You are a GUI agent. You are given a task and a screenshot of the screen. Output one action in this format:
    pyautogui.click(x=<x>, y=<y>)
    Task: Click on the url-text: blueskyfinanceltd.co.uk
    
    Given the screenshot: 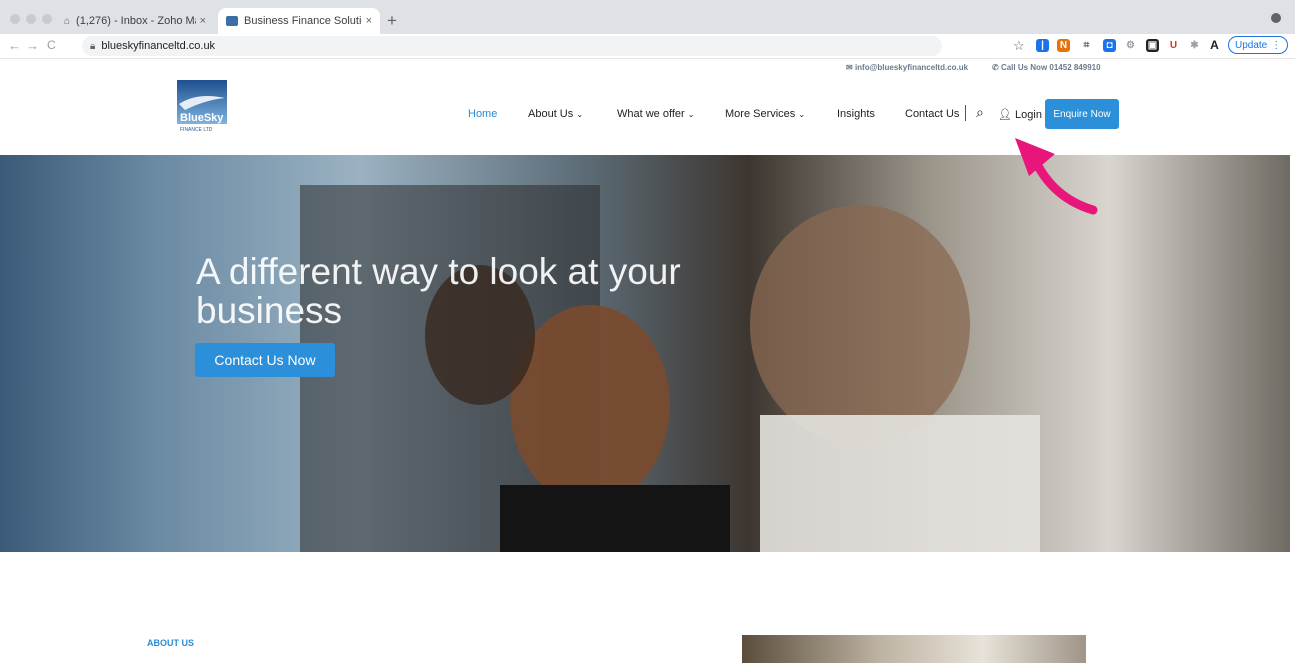 What is the action you would take?
    pyautogui.click(x=158, y=46)
    